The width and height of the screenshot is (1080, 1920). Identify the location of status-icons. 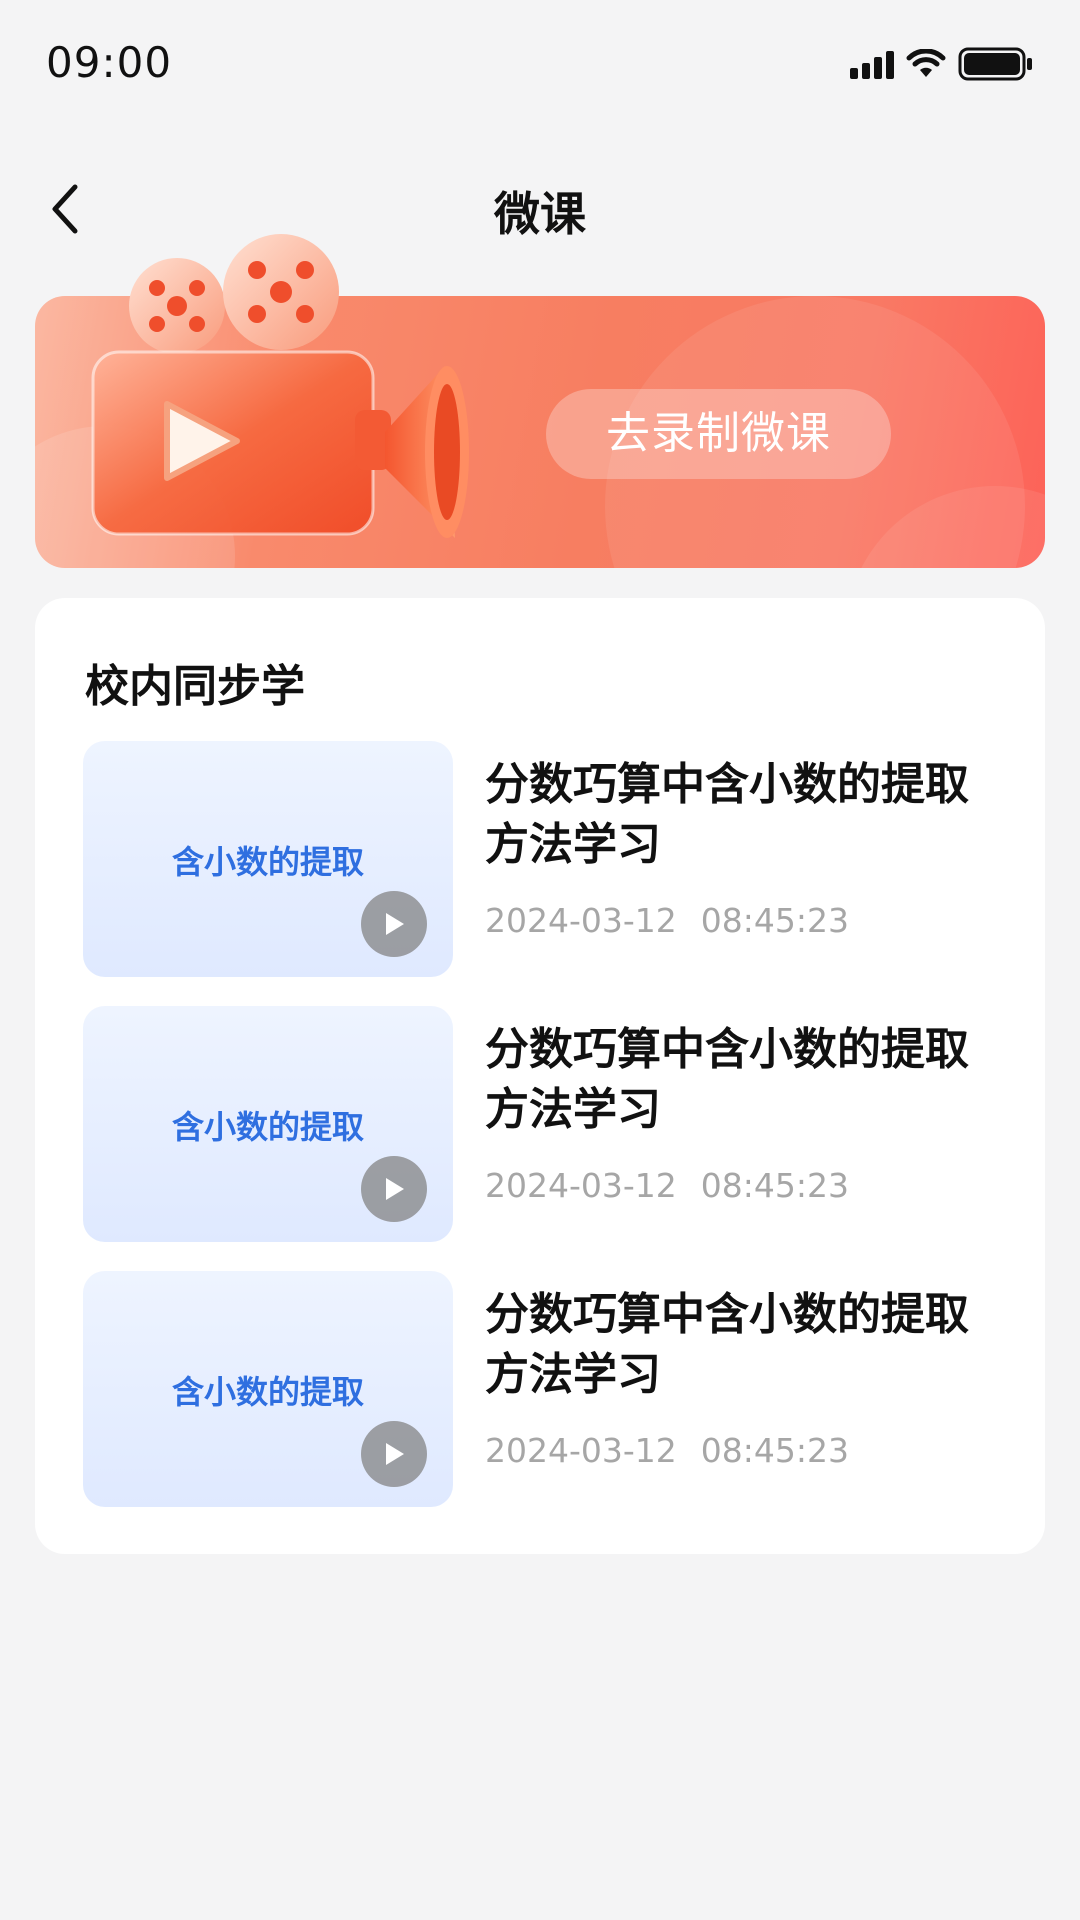
(942, 64).